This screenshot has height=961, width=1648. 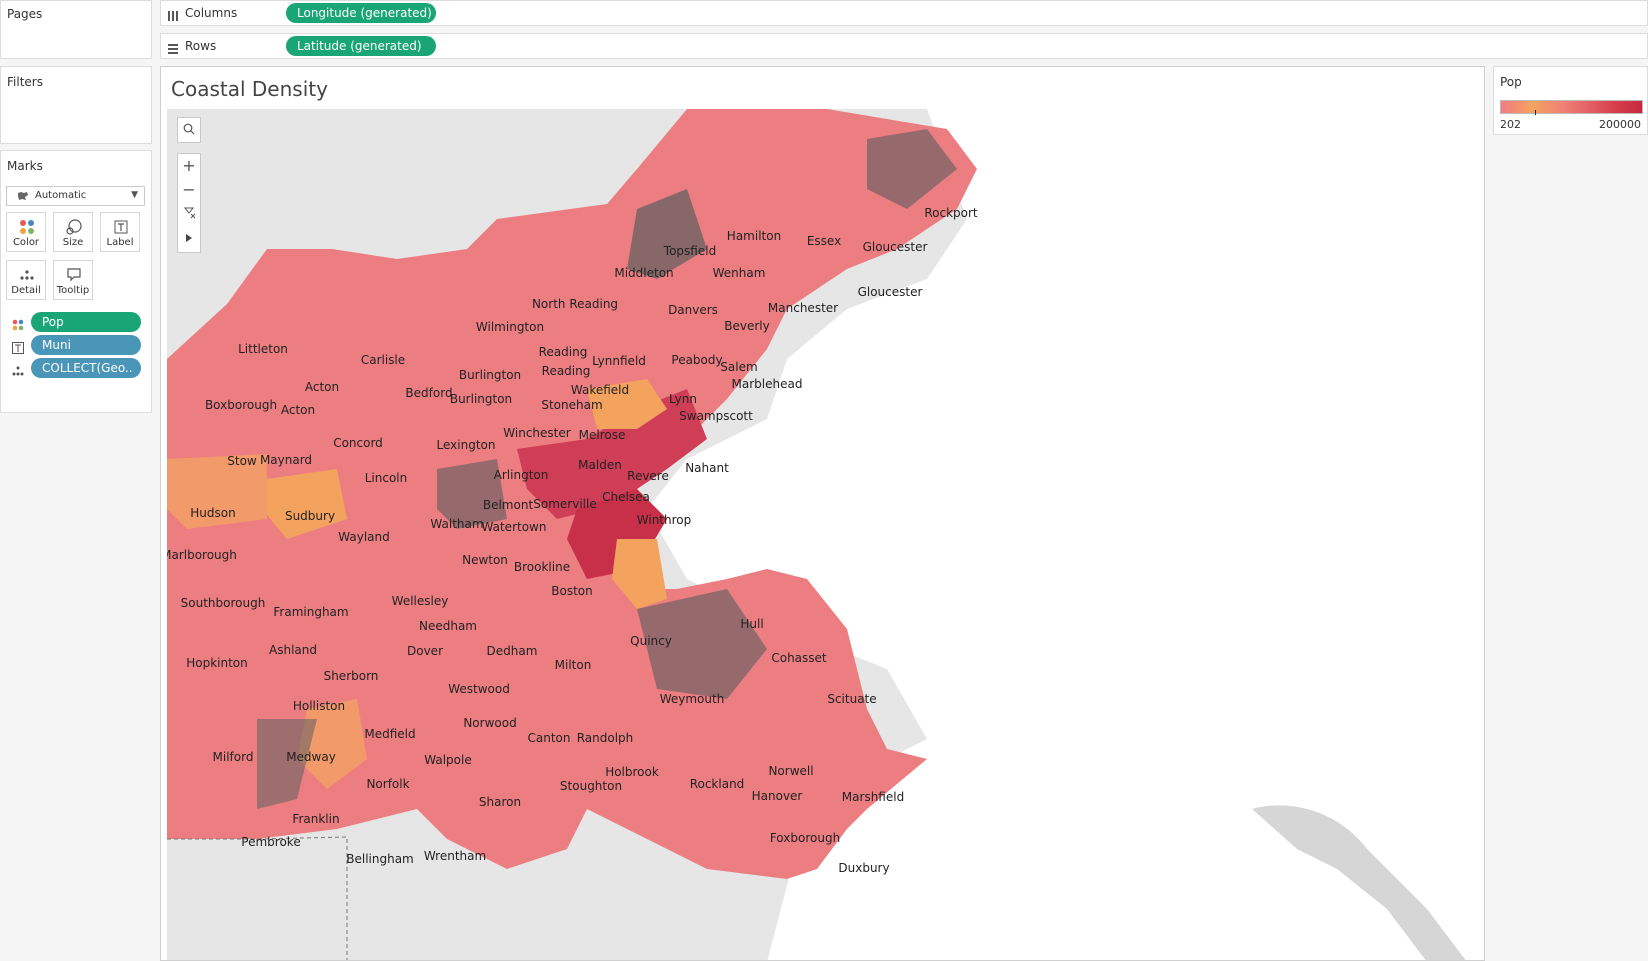 I want to click on town-label: Sharon, so click(x=500, y=802).